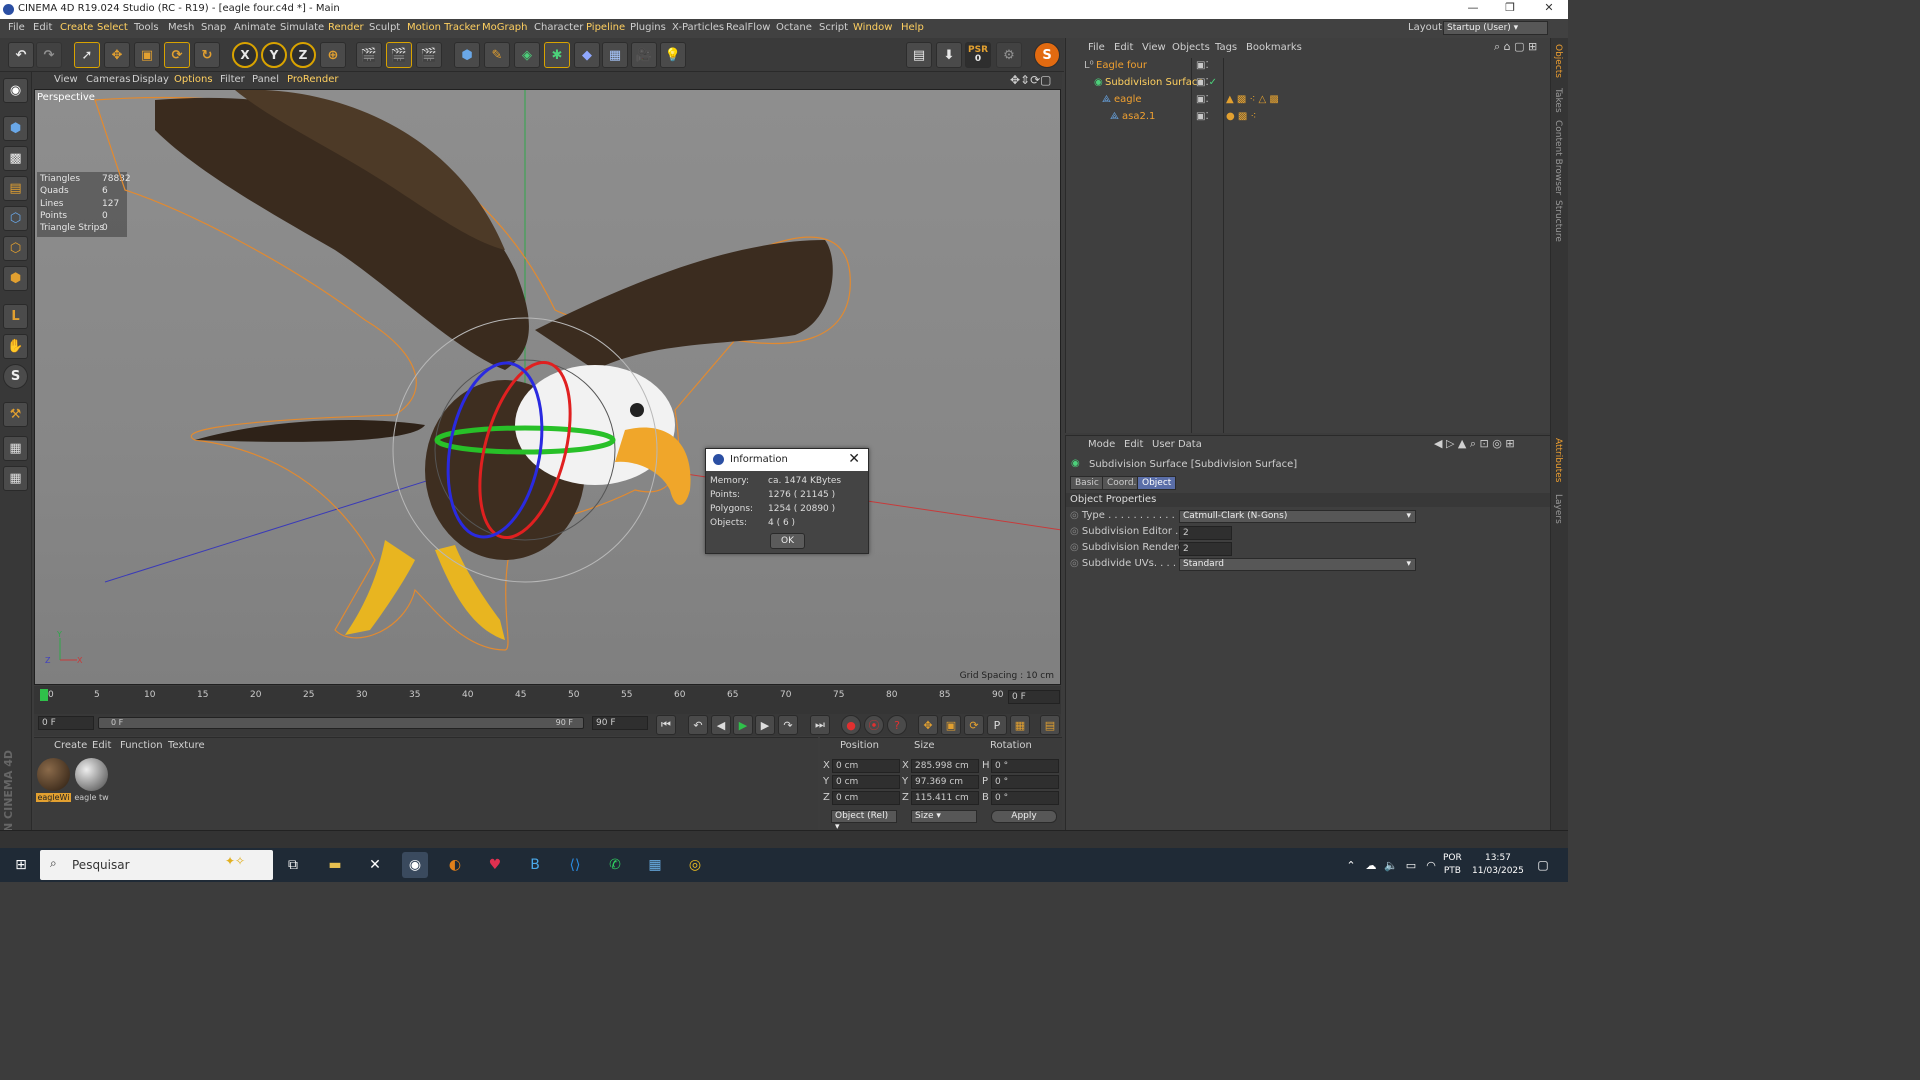 The width and height of the screenshot is (1920, 1080). What do you see at coordinates (872, 27) in the screenshot?
I see `menu-window: Window` at bounding box center [872, 27].